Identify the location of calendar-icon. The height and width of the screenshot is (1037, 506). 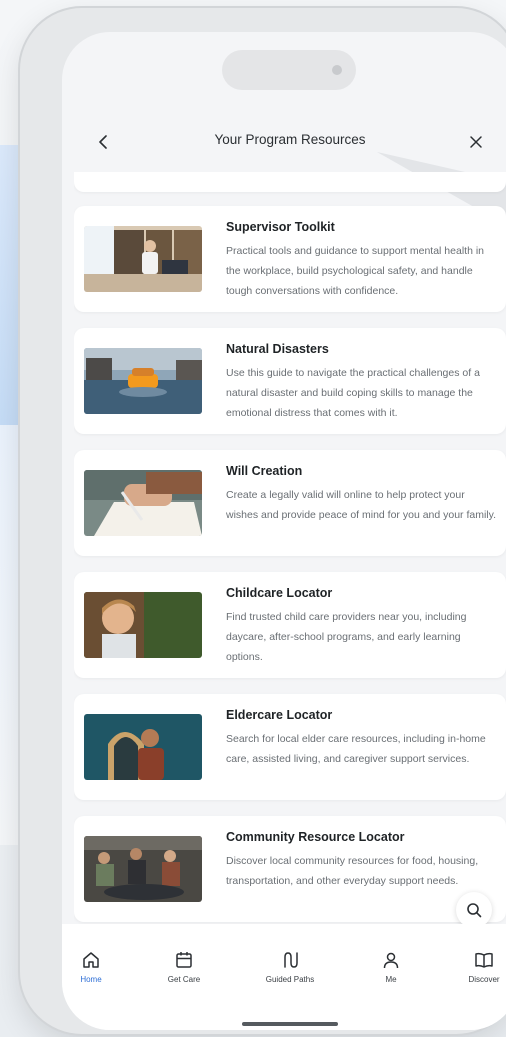
(184, 960).